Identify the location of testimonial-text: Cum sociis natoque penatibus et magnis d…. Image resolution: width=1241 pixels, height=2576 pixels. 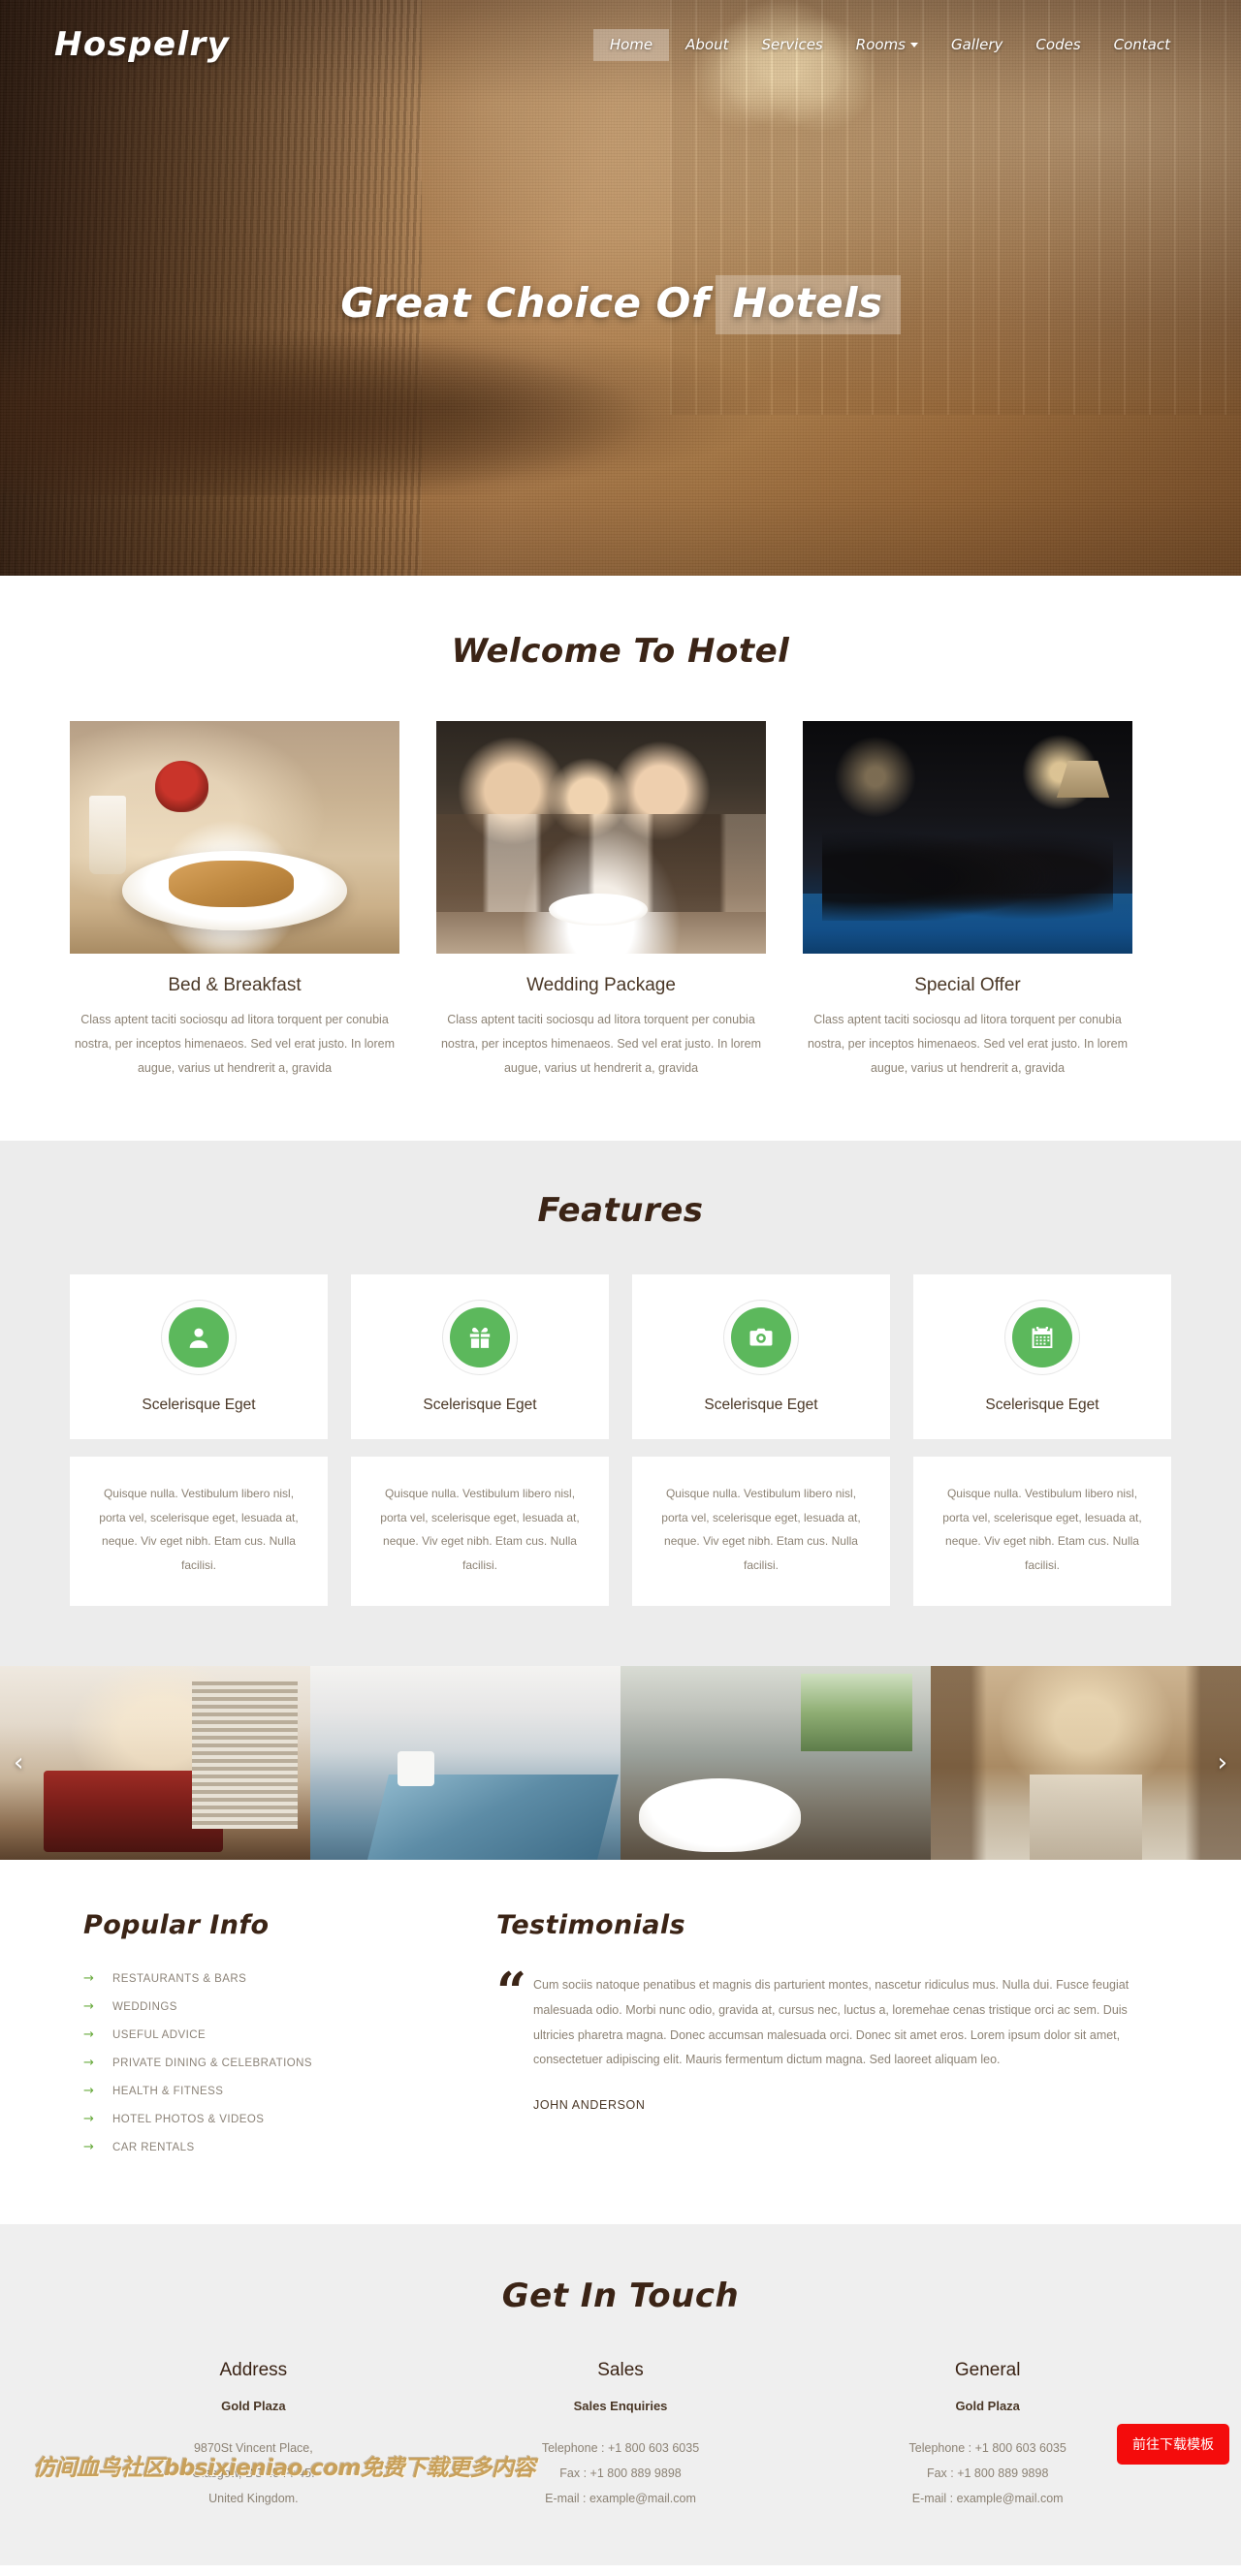
(831, 2022).